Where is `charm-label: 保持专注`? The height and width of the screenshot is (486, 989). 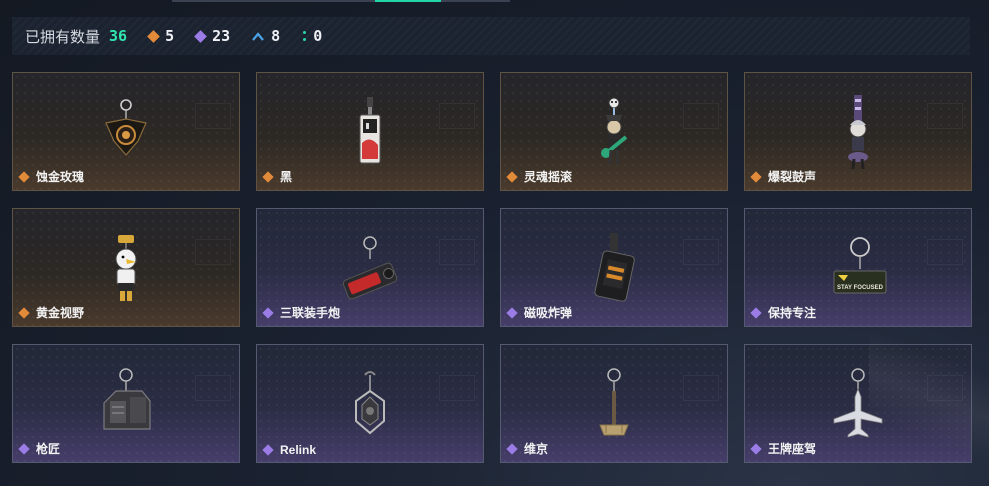
charm-label: 保持专注 is located at coordinates (783, 312).